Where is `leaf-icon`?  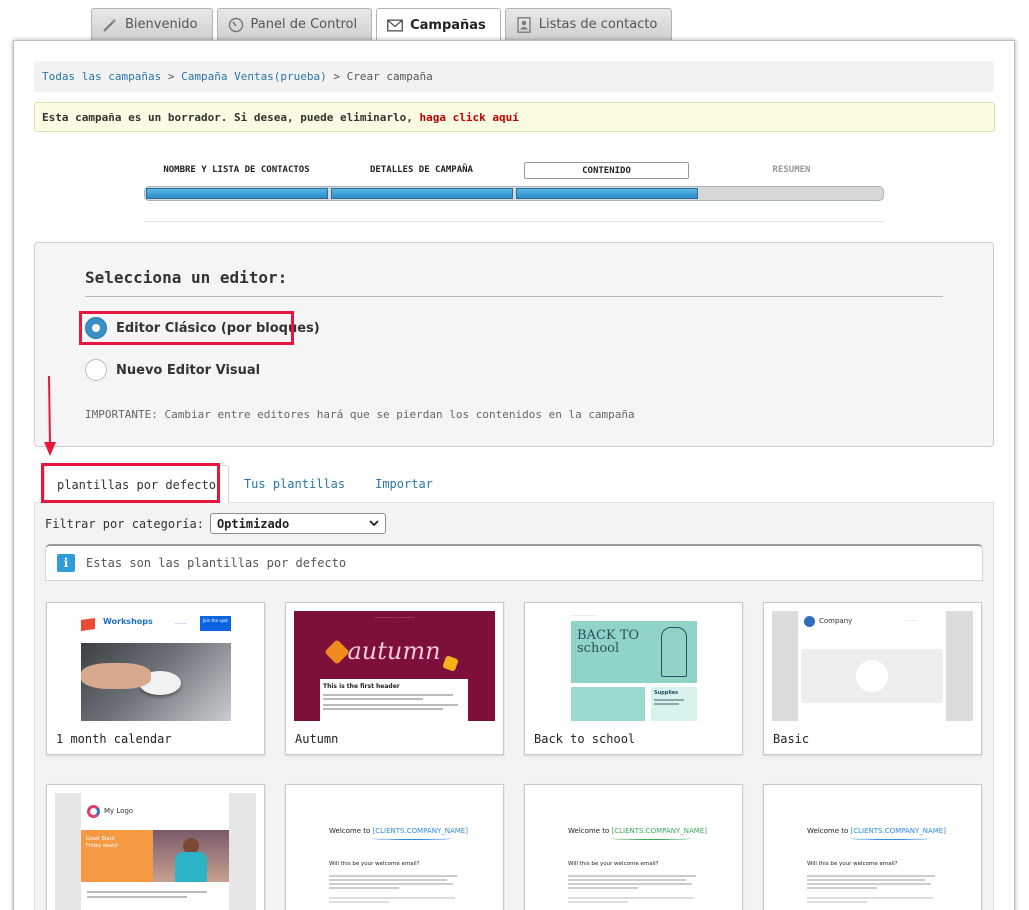 leaf-icon is located at coordinates (450, 663).